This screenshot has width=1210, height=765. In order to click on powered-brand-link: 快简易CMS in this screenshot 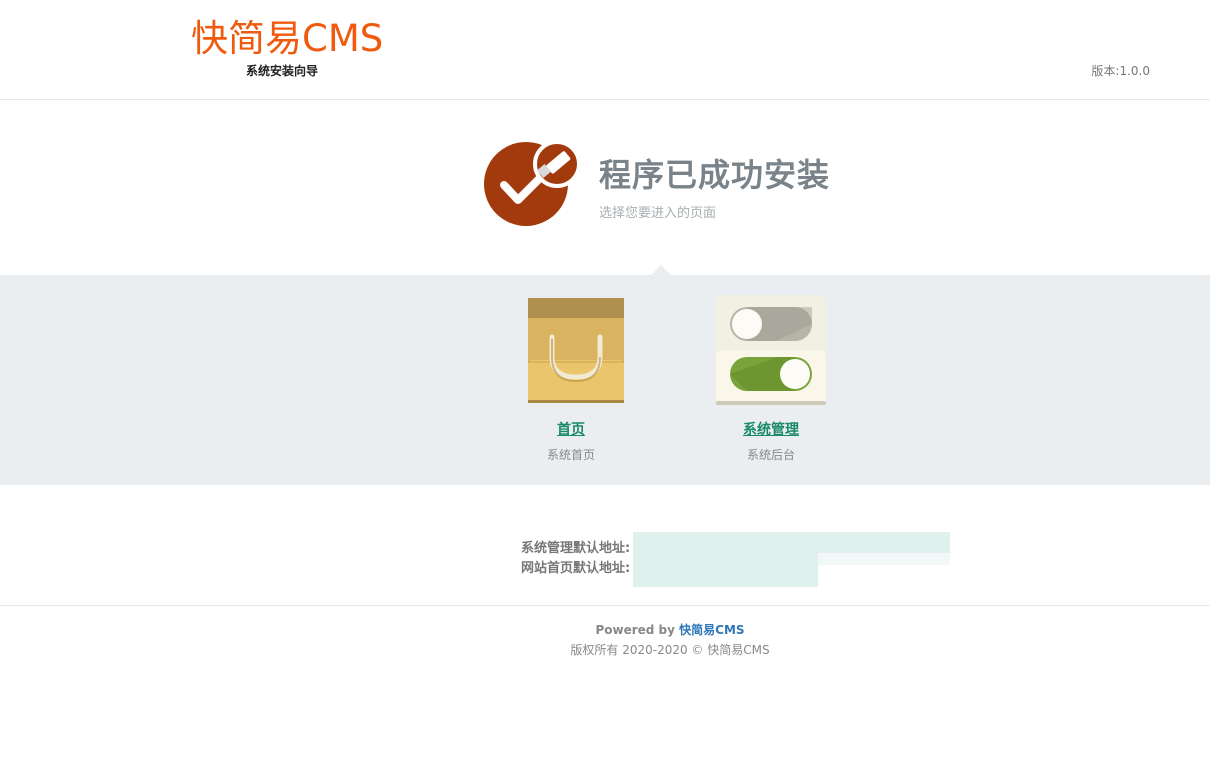, I will do `click(711, 630)`.